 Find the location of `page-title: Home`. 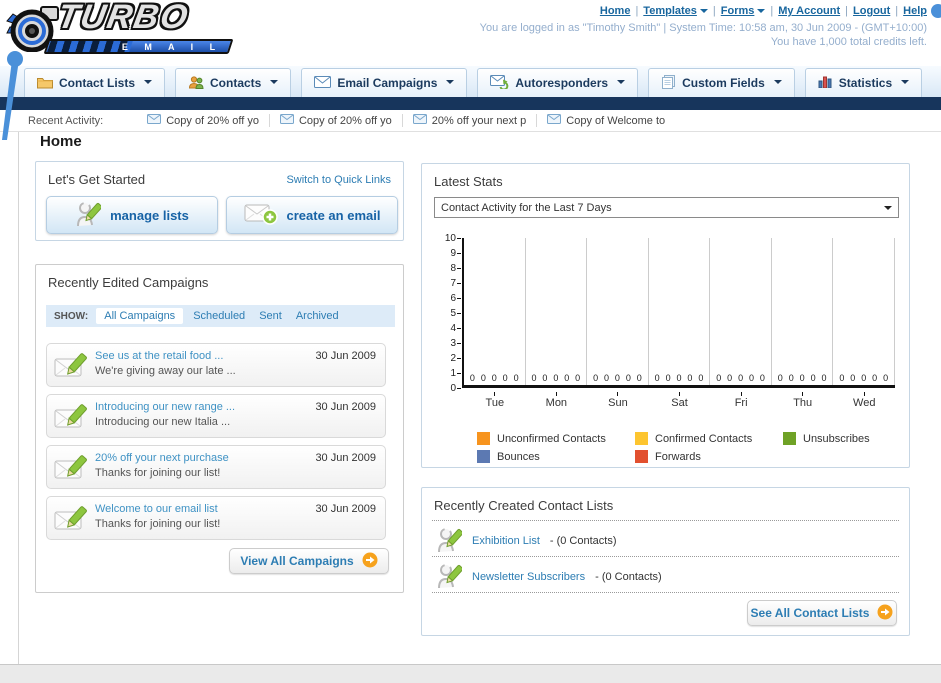

page-title: Home is located at coordinates (61, 141).